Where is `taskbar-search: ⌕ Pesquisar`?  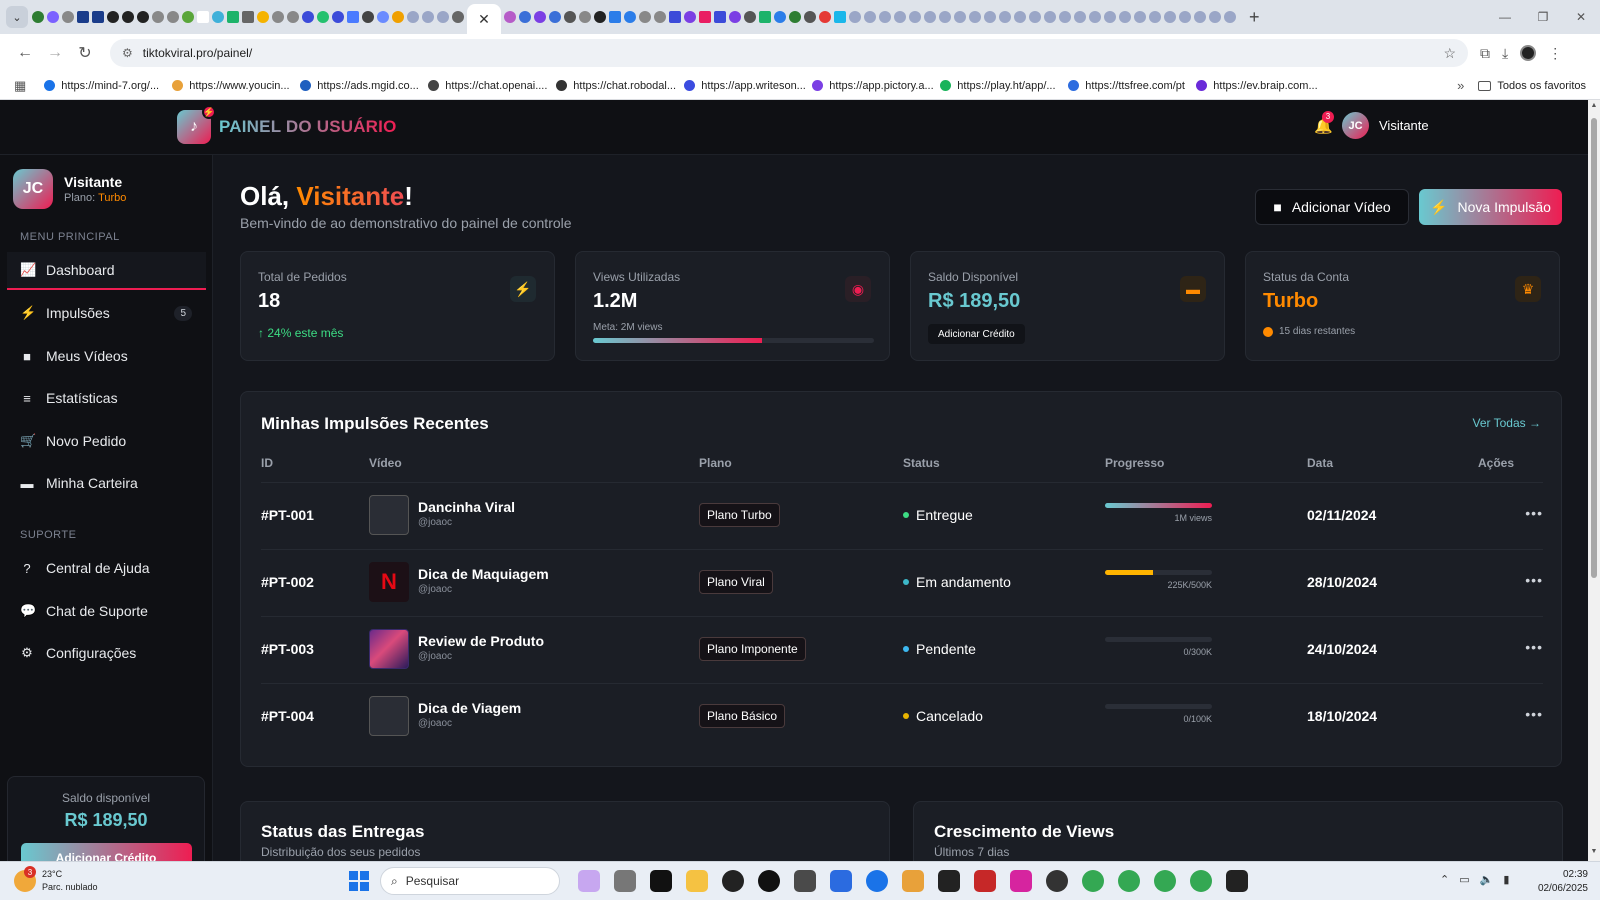 taskbar-search: ⌕ Pesquisar is located at coordinates (470, 881).